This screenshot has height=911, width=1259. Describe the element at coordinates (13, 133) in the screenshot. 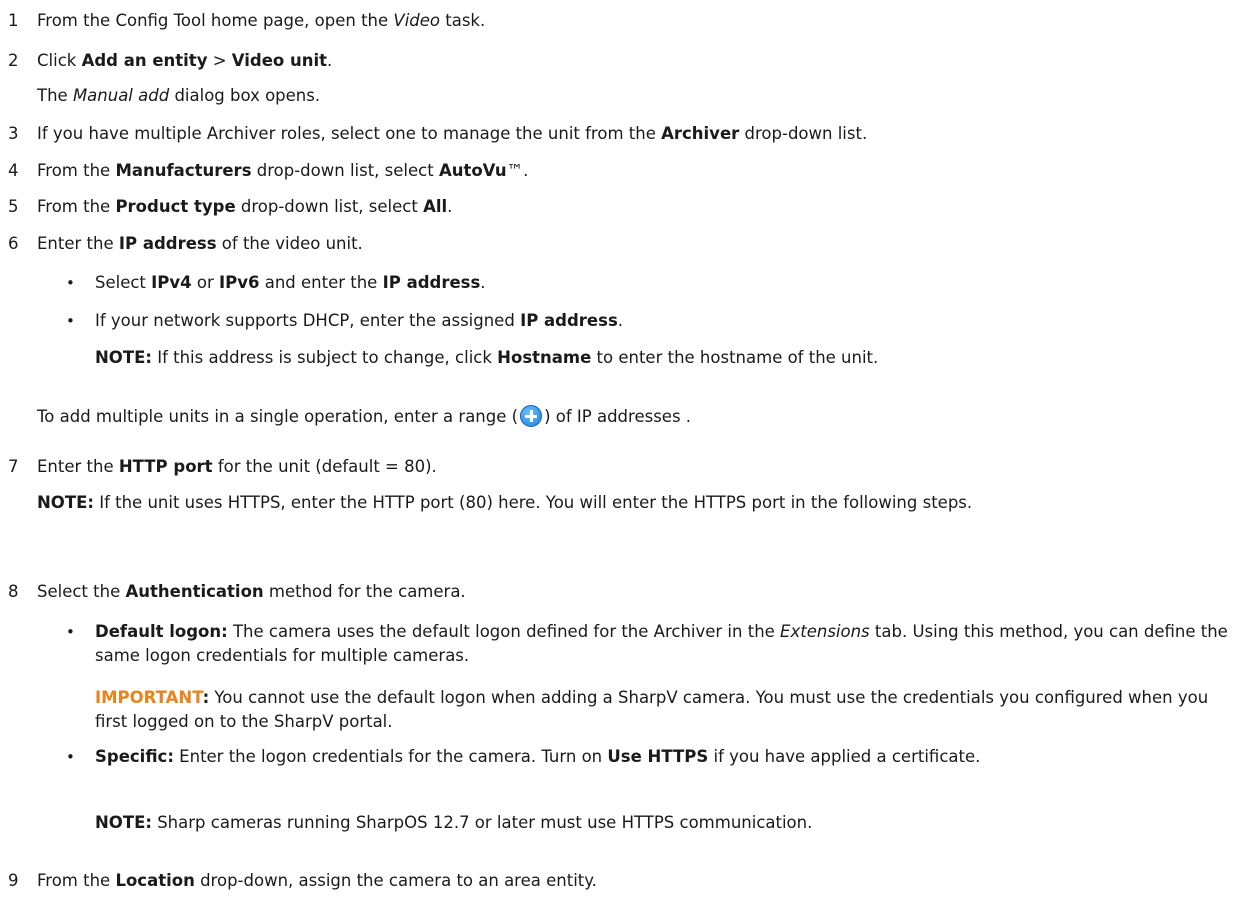

I see `step-number: 3` at that location.